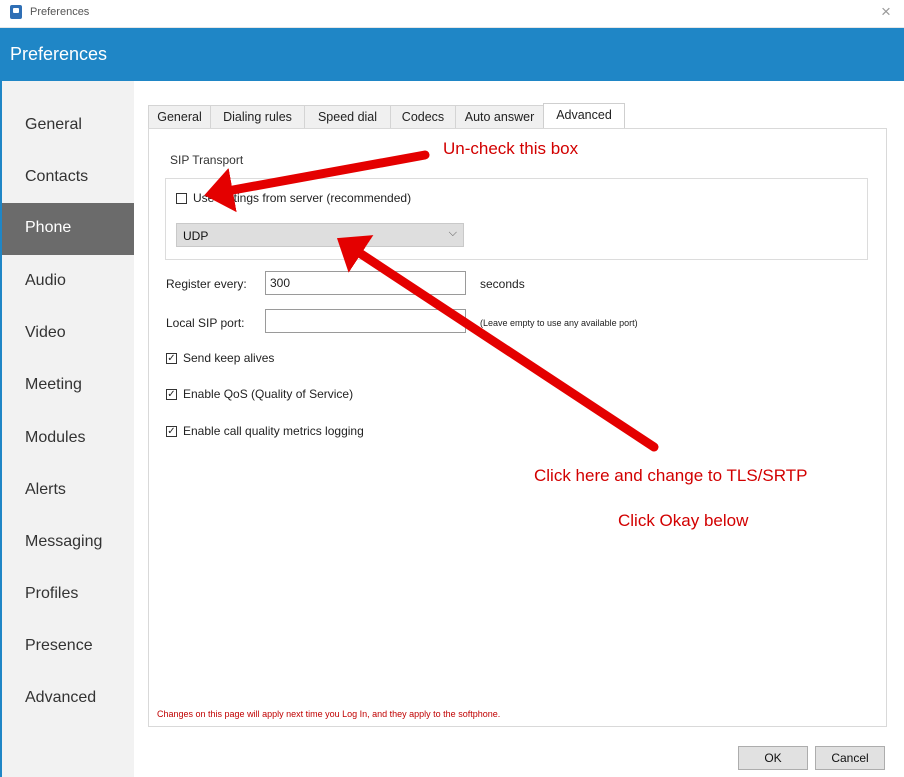 The image size is (904, 777). Describe the element at coordinates (257, 116) in the screenshot. I see `tab-dialing-rules: Dialing rules` at that location.